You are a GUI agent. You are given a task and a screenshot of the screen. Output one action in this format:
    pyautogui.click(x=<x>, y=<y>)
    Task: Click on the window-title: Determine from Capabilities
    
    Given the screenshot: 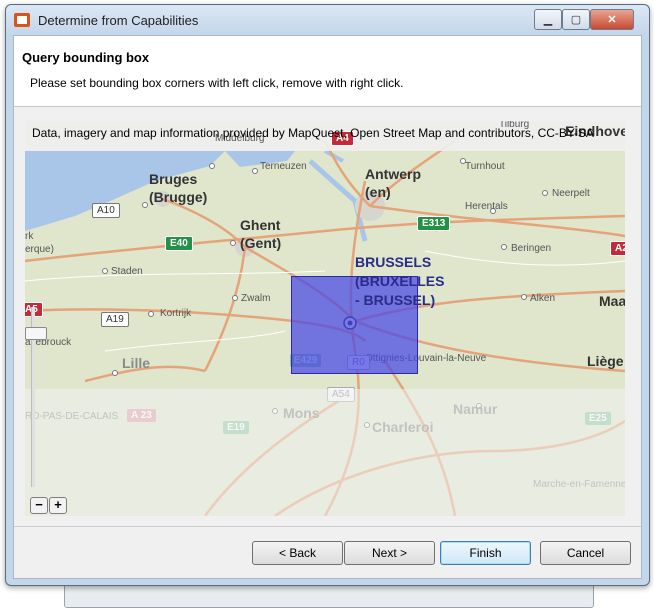 What is the action you would take?
    pyautogui.click(x=118, y=20)
    